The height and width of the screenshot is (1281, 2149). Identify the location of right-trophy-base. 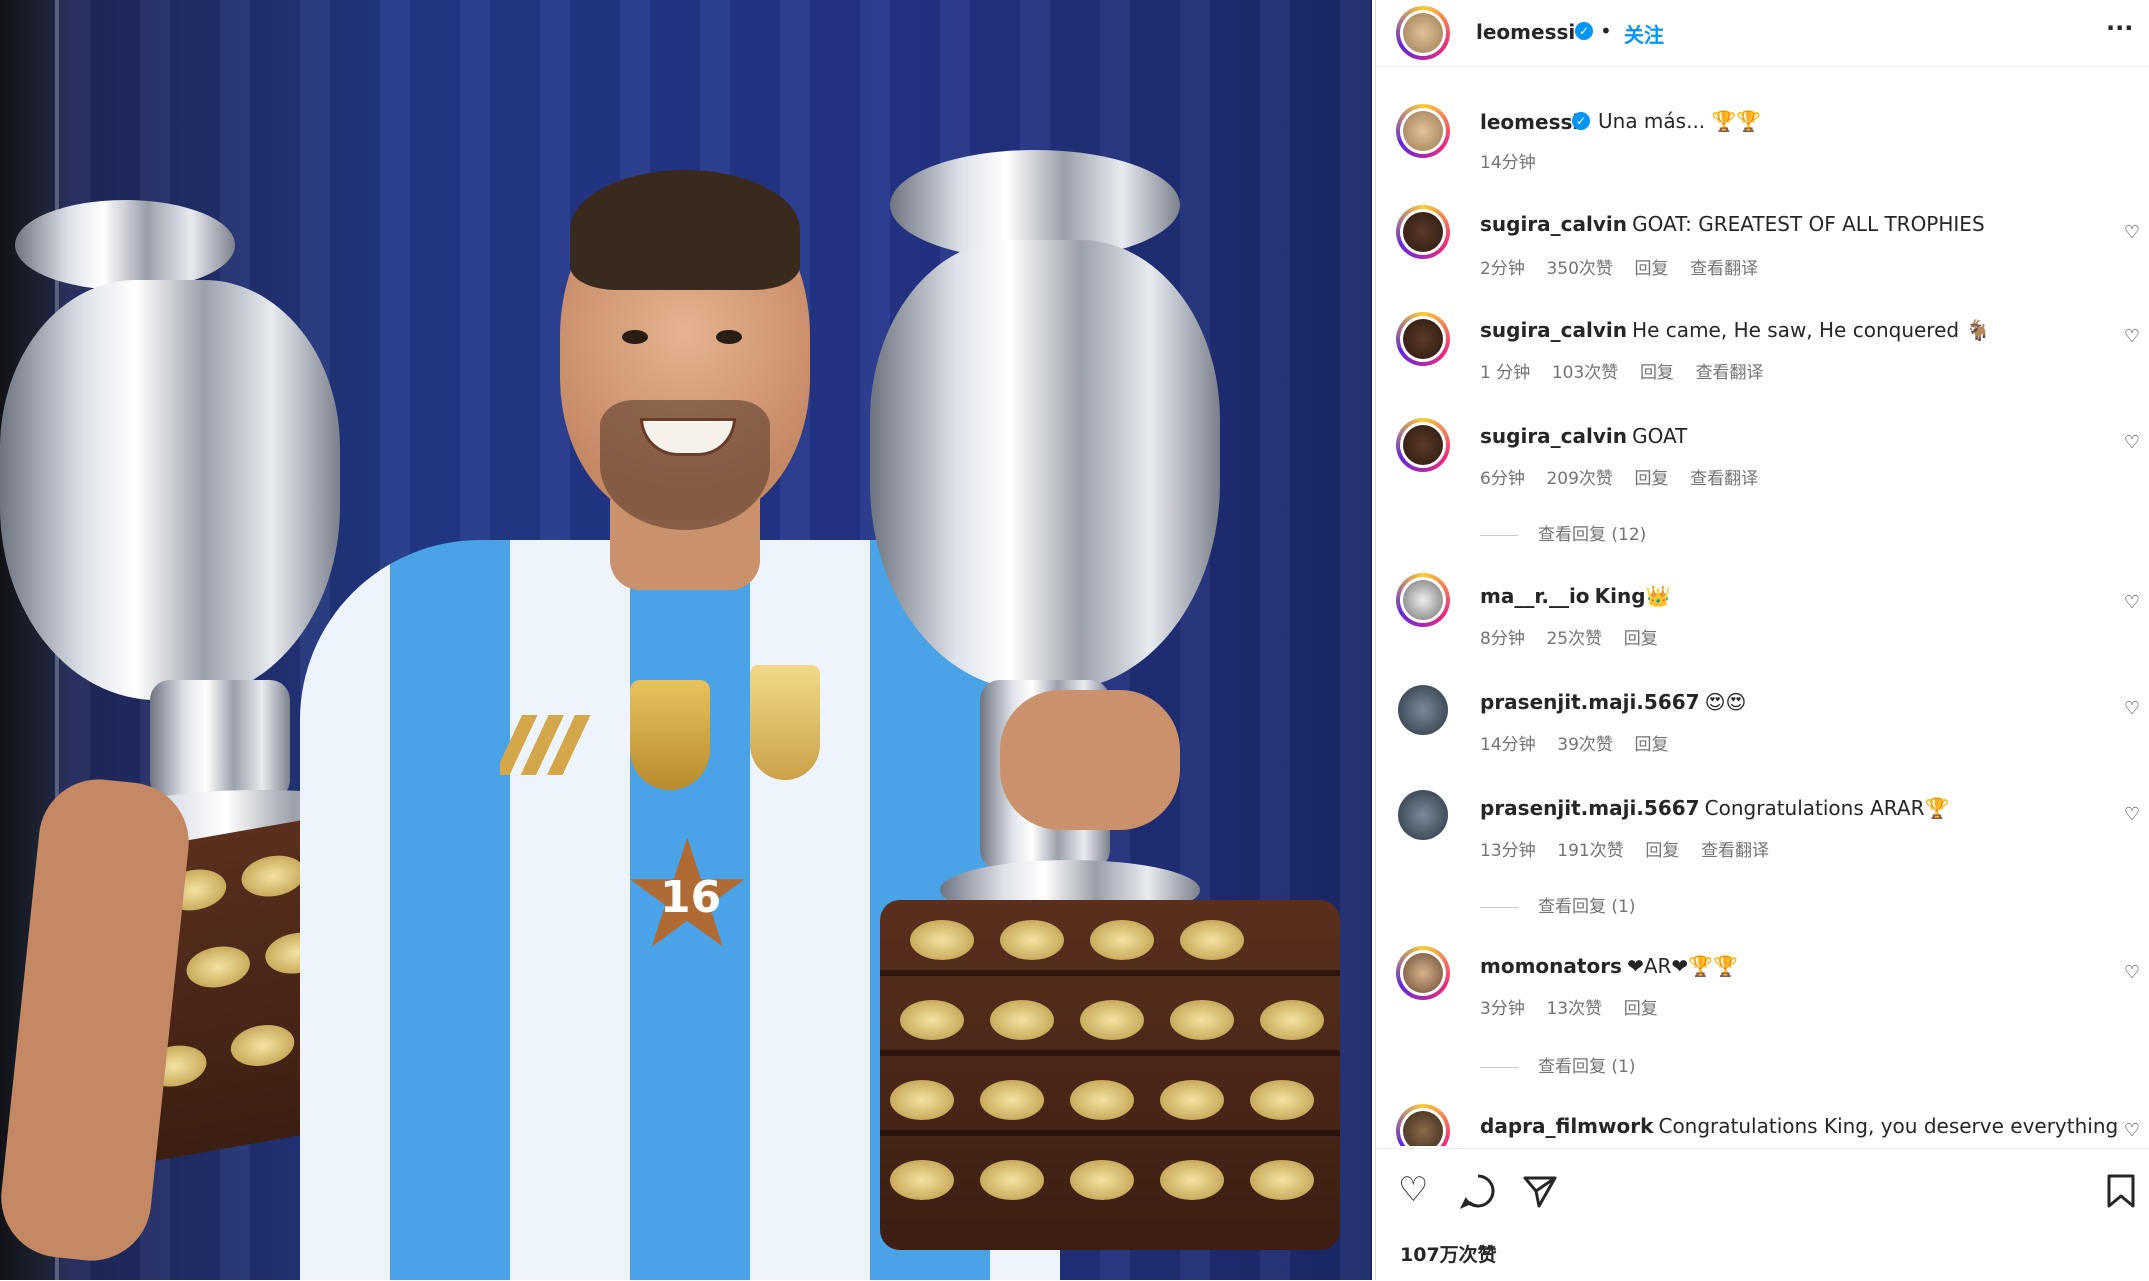
(1110, 1075).